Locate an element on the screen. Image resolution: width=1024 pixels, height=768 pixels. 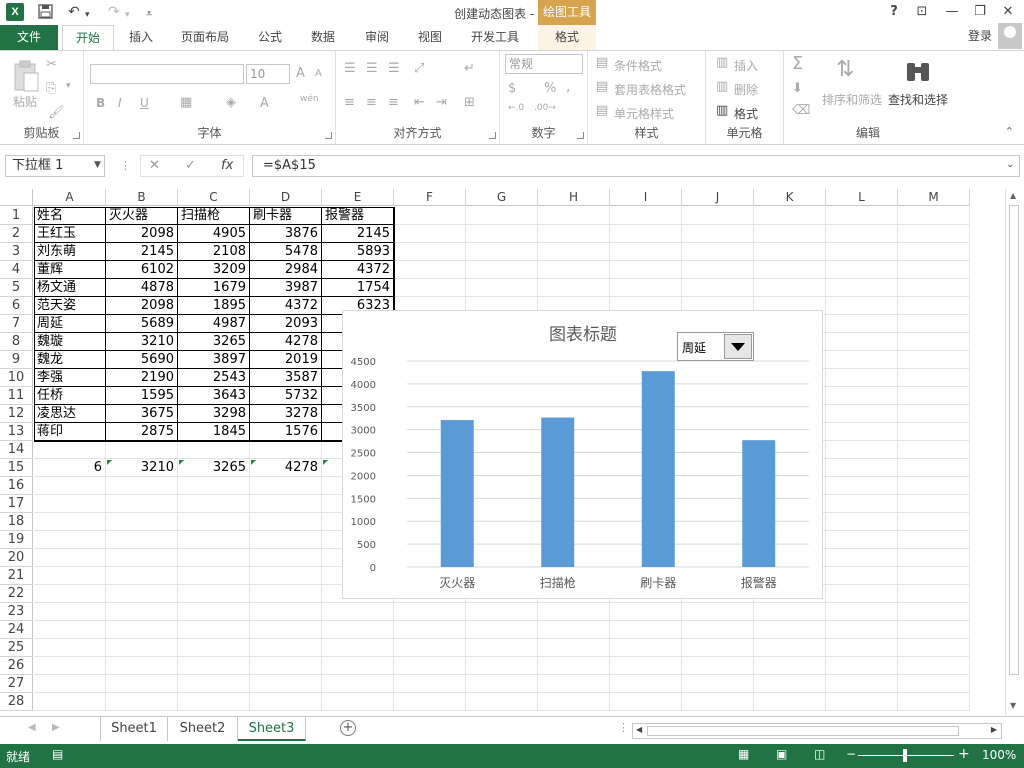
page-break-view-icon: ◫ is located at coordinates (819, 754).